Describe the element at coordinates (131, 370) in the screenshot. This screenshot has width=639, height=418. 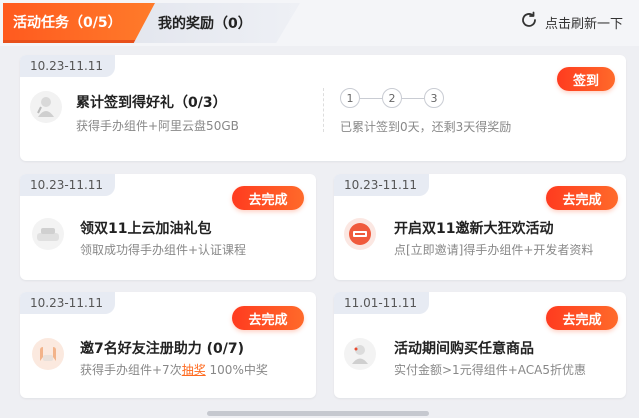
I see `task-desc-prefix: 获得手办组件+7次` at that location.